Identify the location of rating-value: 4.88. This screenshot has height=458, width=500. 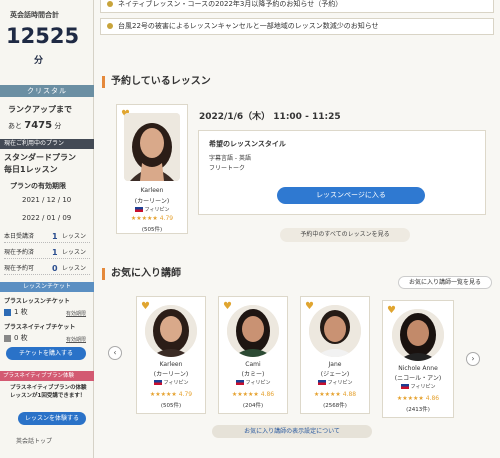
(349, 394).